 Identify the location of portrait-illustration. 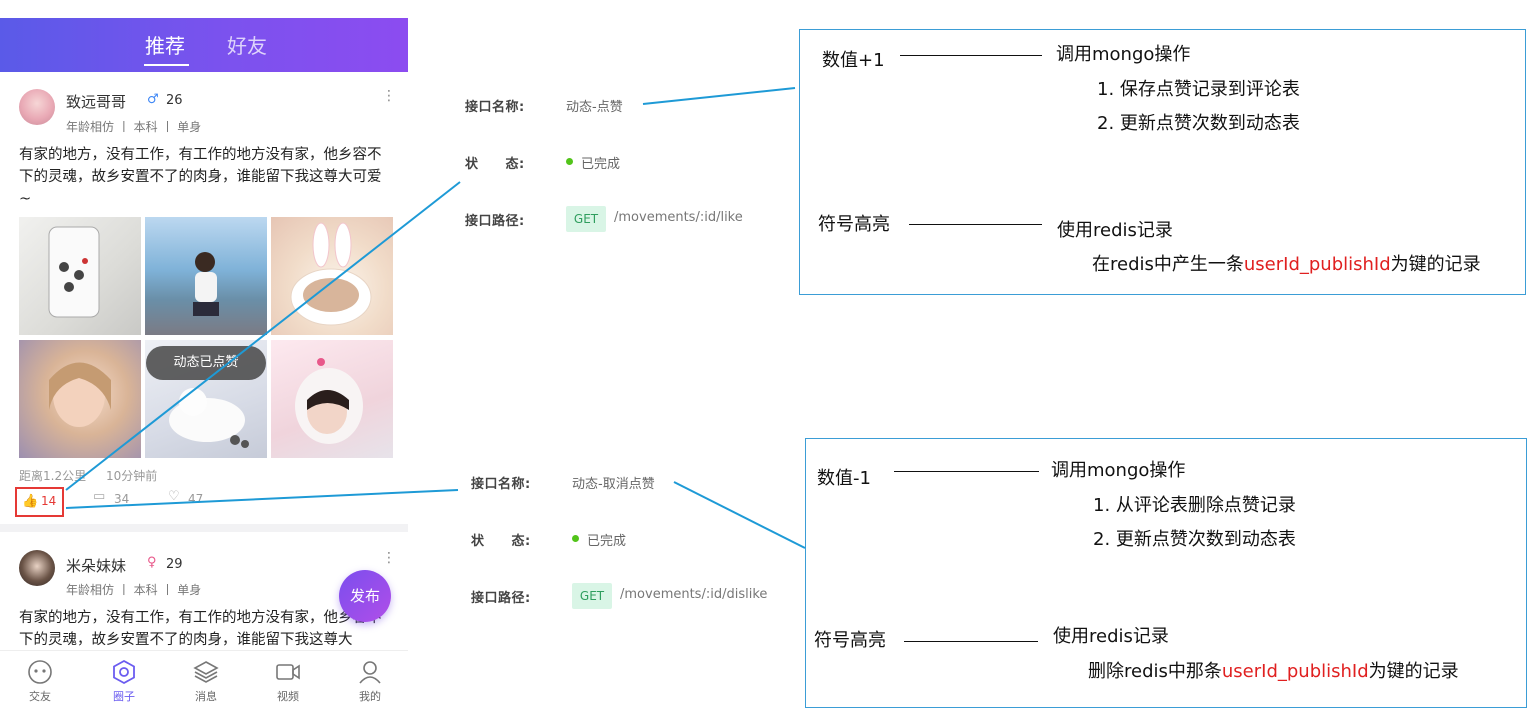
(80, 394).